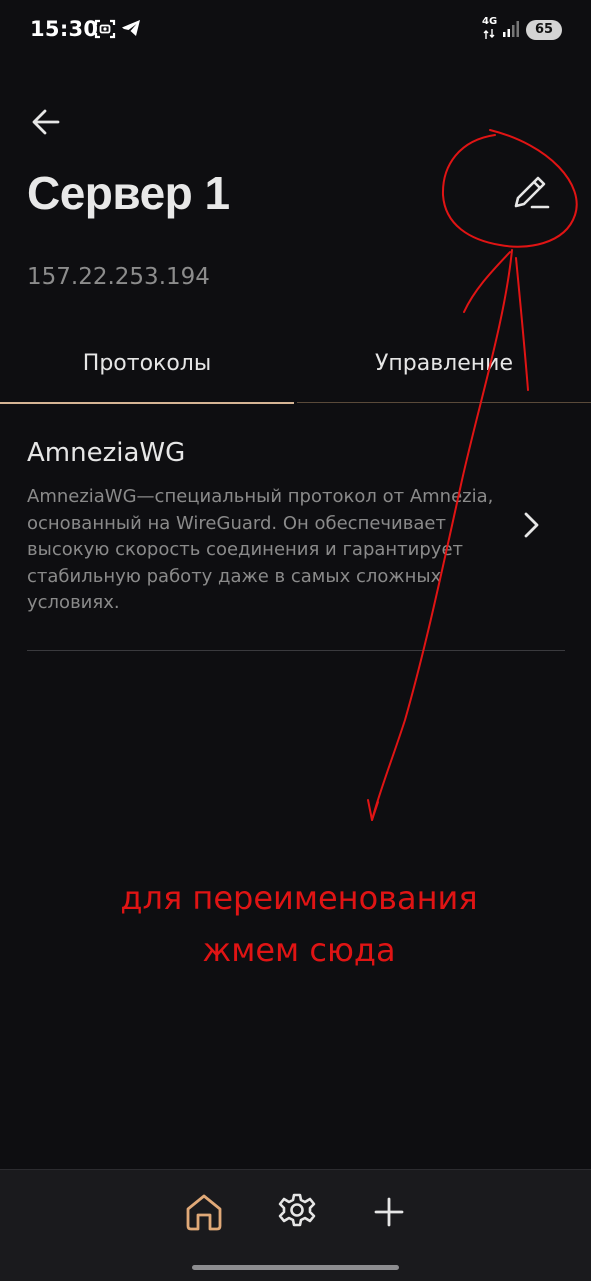 The image size is (591, 1281). I want to click on gear-icon, so click(297, 1210).